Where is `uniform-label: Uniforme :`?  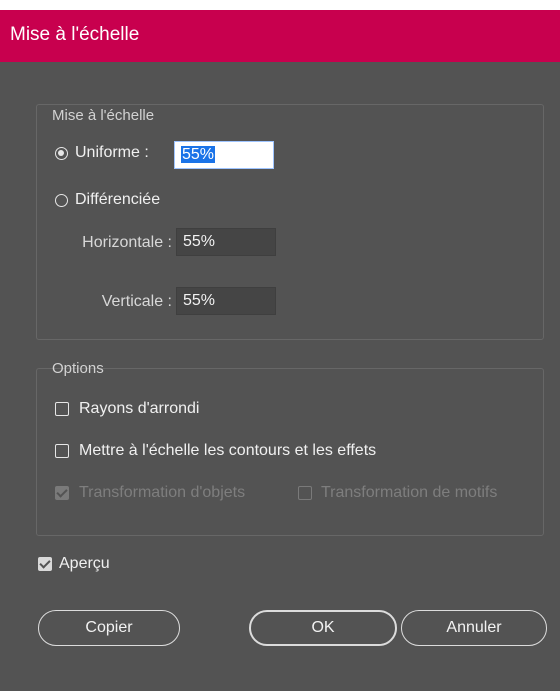 uniform-label: Uniforme : is located at coordinates (112, 152).